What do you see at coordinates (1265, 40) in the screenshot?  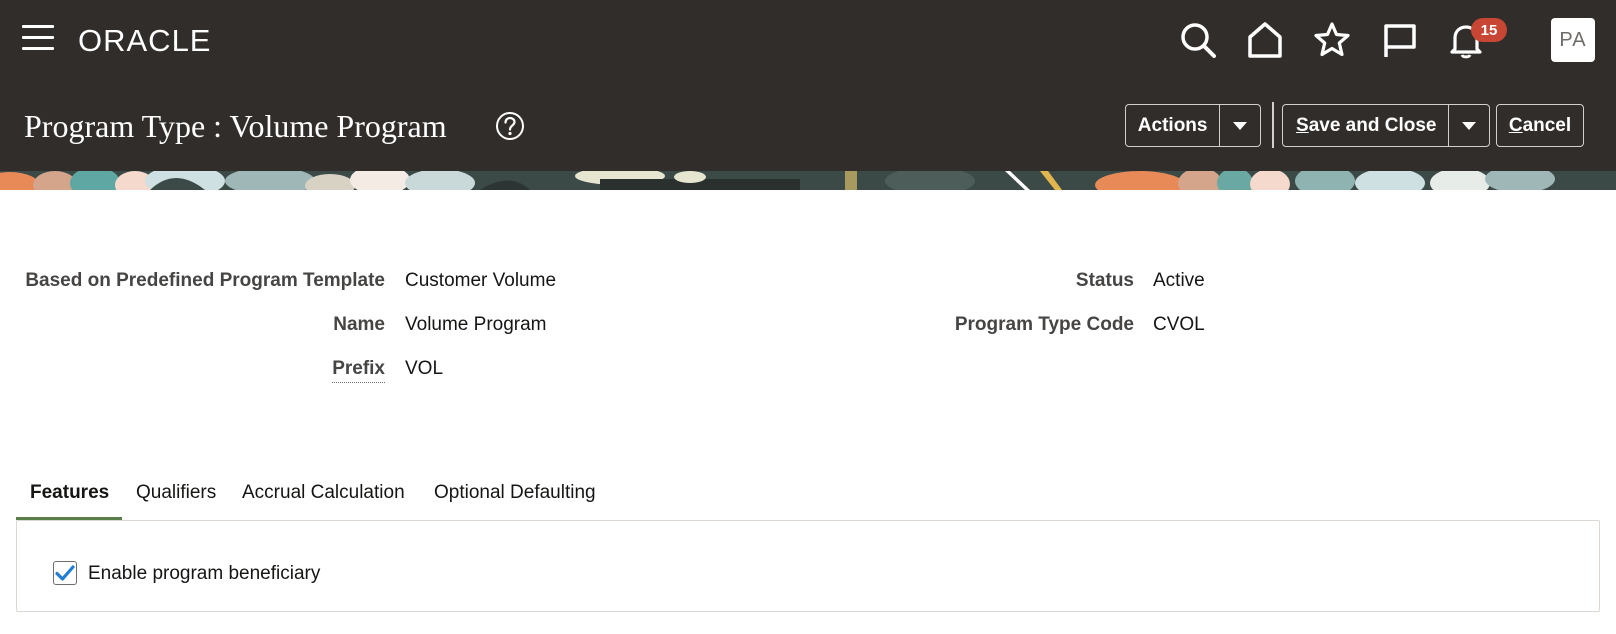 I see `home-icon` at bounding box center [1265, 40].